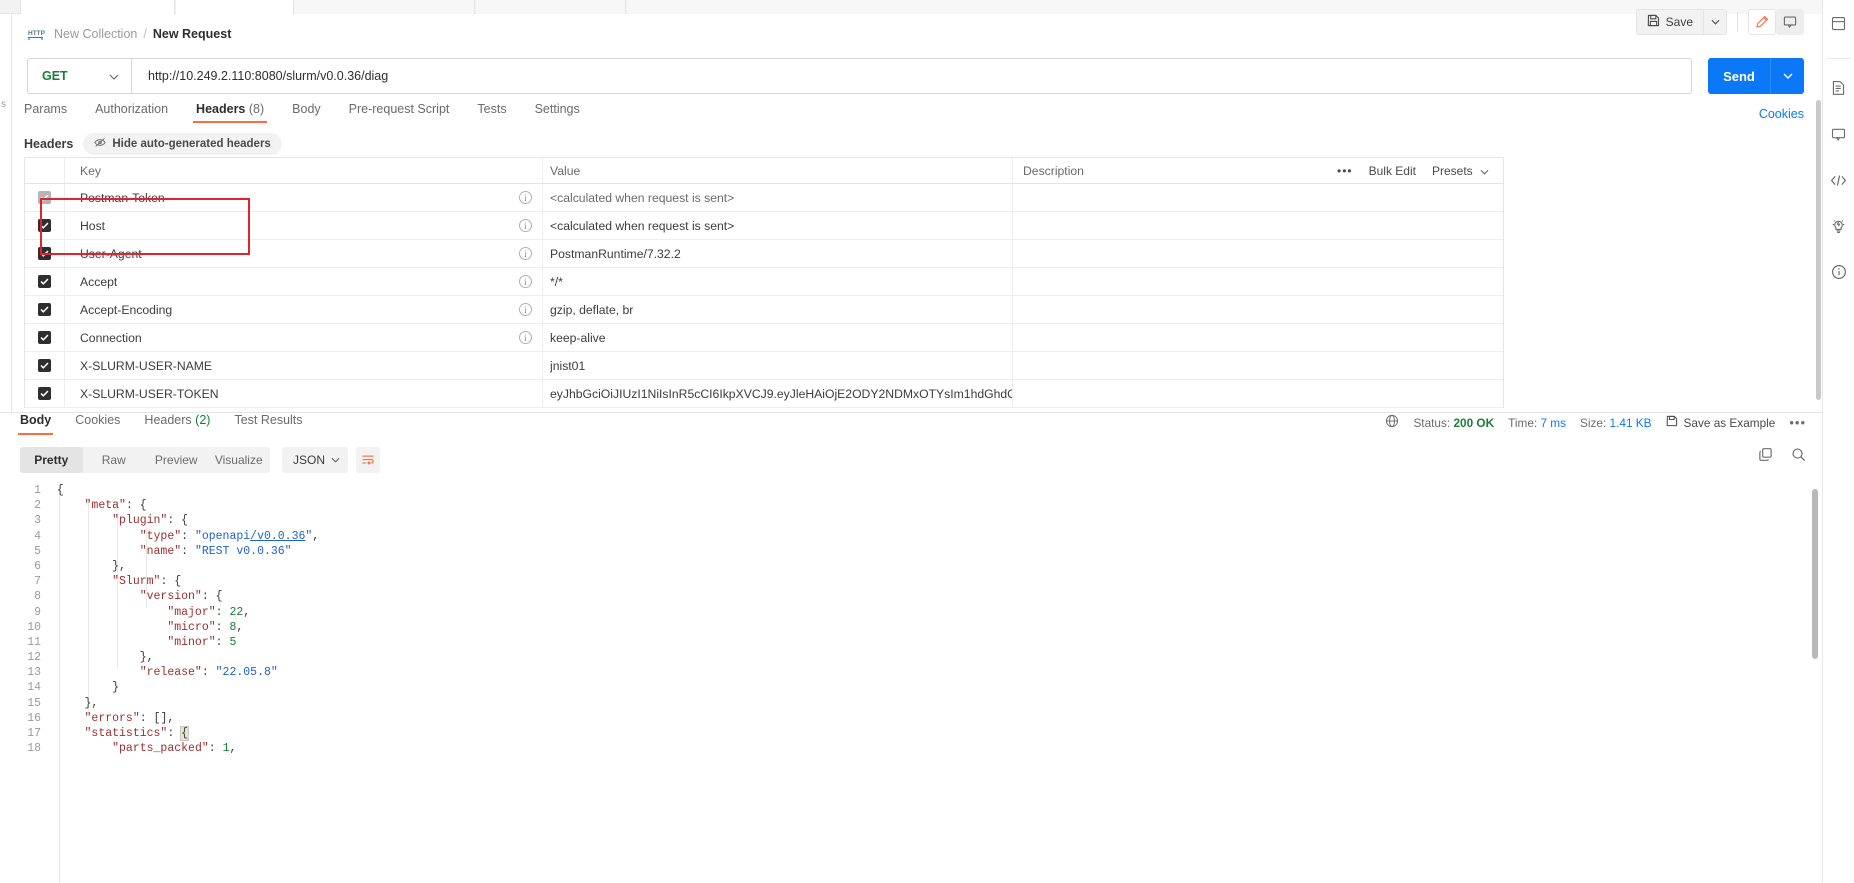 This screenshot has width=1854, height=883. What do you see at coordinates (1839, 88) in the screenshot?
I see `documentation-icon` at bounding box center [1839, 88].